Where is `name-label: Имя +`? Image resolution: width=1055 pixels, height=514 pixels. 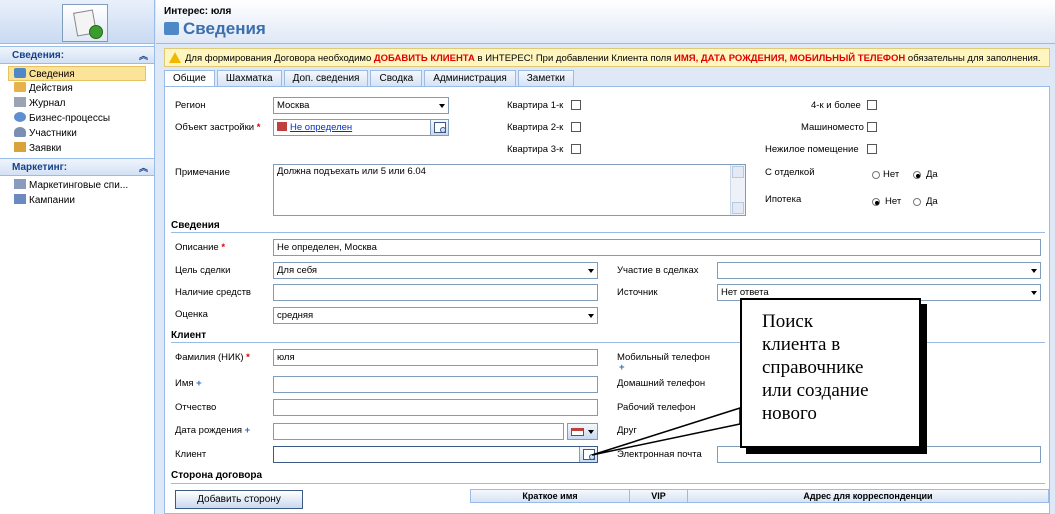 name-label: Имя + is located at coordinates (188, 383).